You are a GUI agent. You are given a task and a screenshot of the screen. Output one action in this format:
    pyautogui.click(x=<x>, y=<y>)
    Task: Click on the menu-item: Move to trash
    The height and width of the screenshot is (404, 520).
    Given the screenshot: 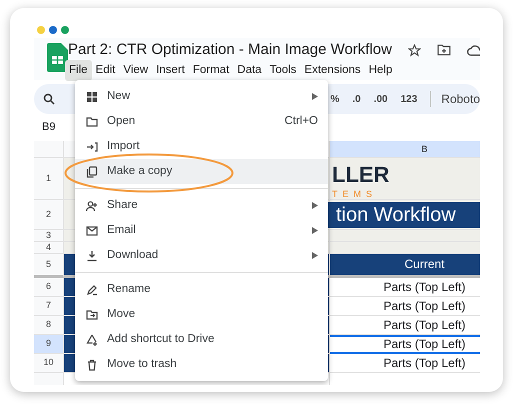 What is the action you would take?
    pyautogui.click(x=201, y=364)
    